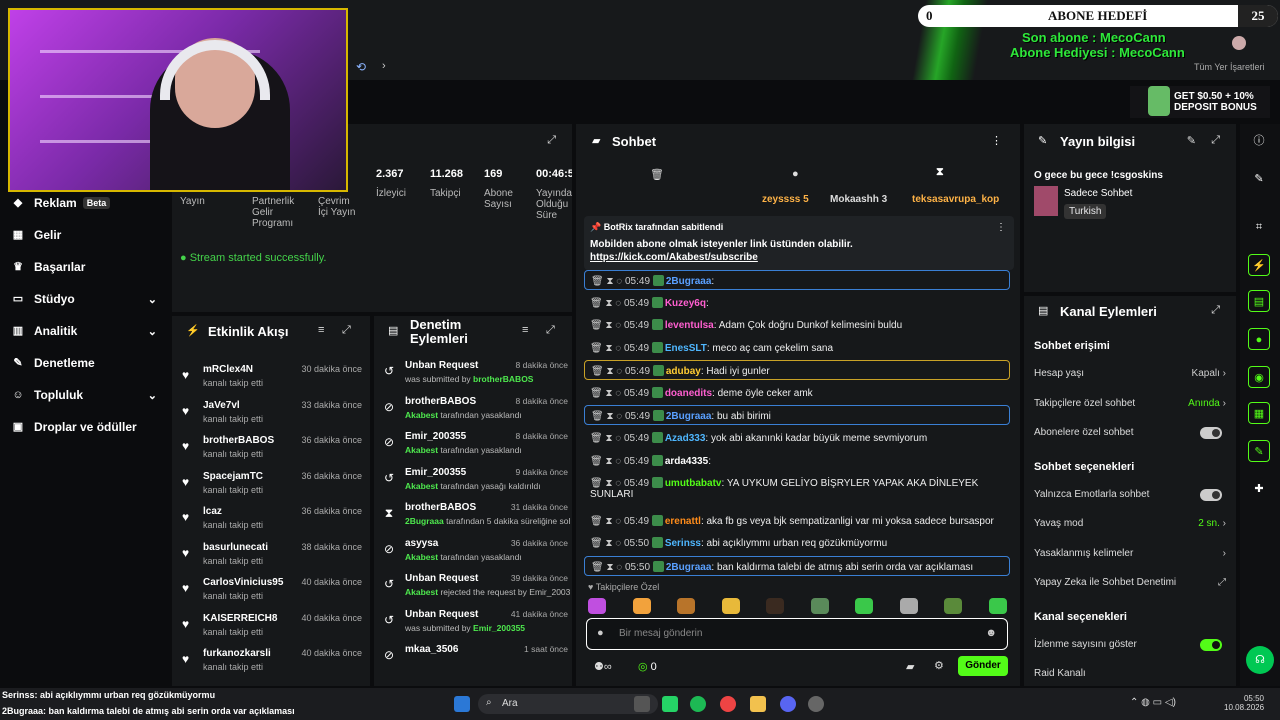 The height and width of the screenshot is (720, 1280). I want to click on category-name: Sadece Sohbet, so click(1098, 193).